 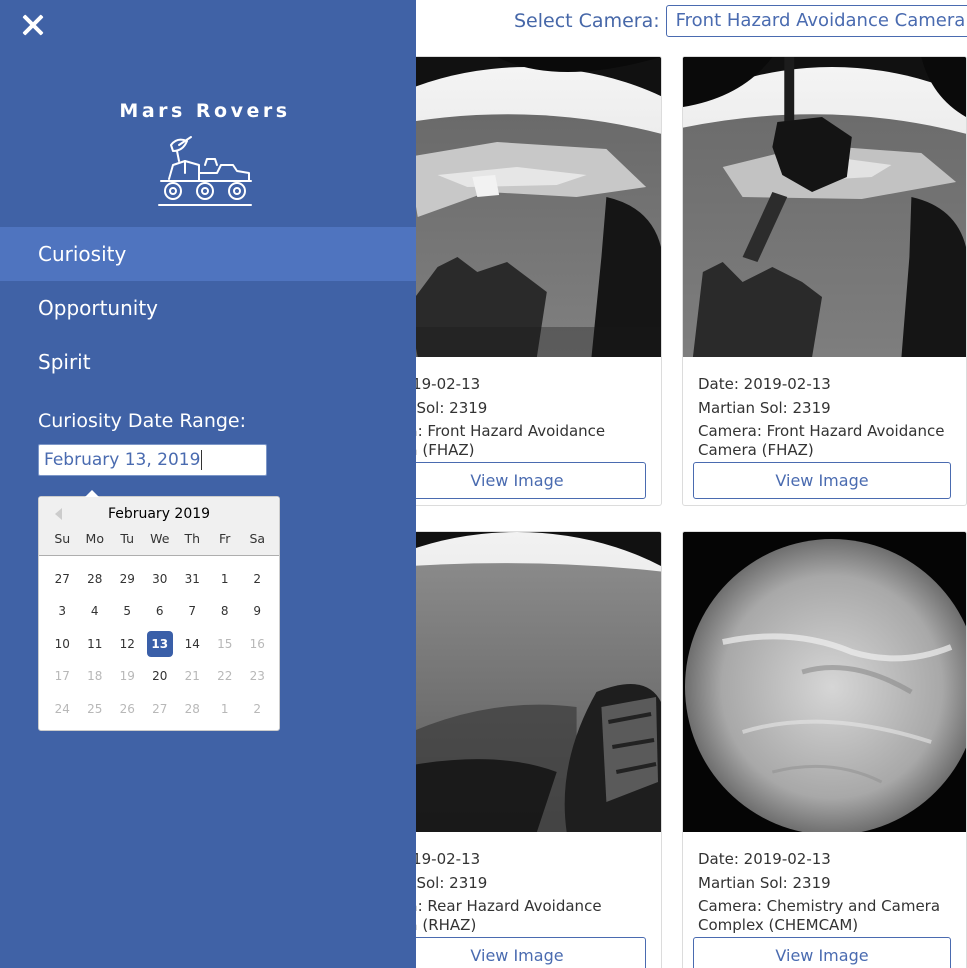 I want to click on datepicker-day: 3, so click(x=62, y=615).